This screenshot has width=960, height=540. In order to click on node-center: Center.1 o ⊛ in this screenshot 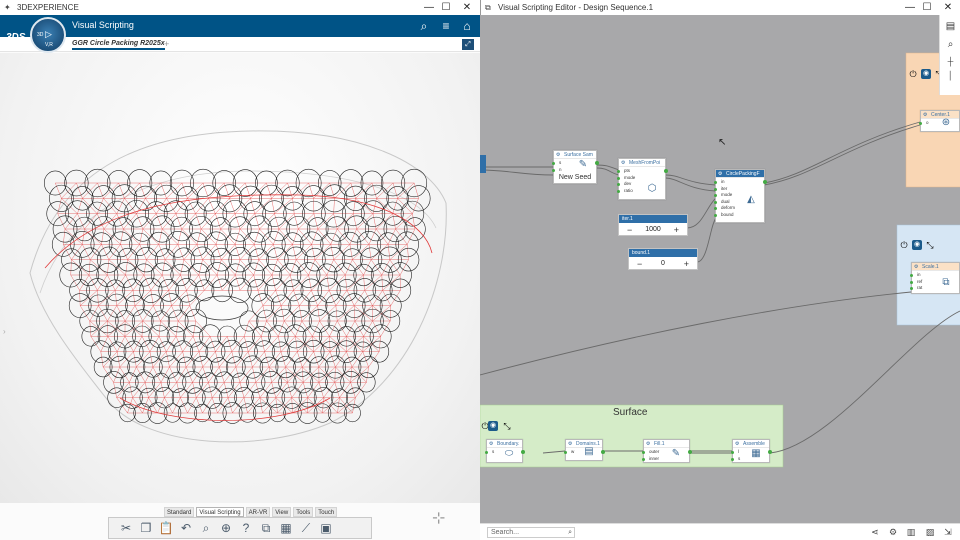, I will do `click(939, 121)`.